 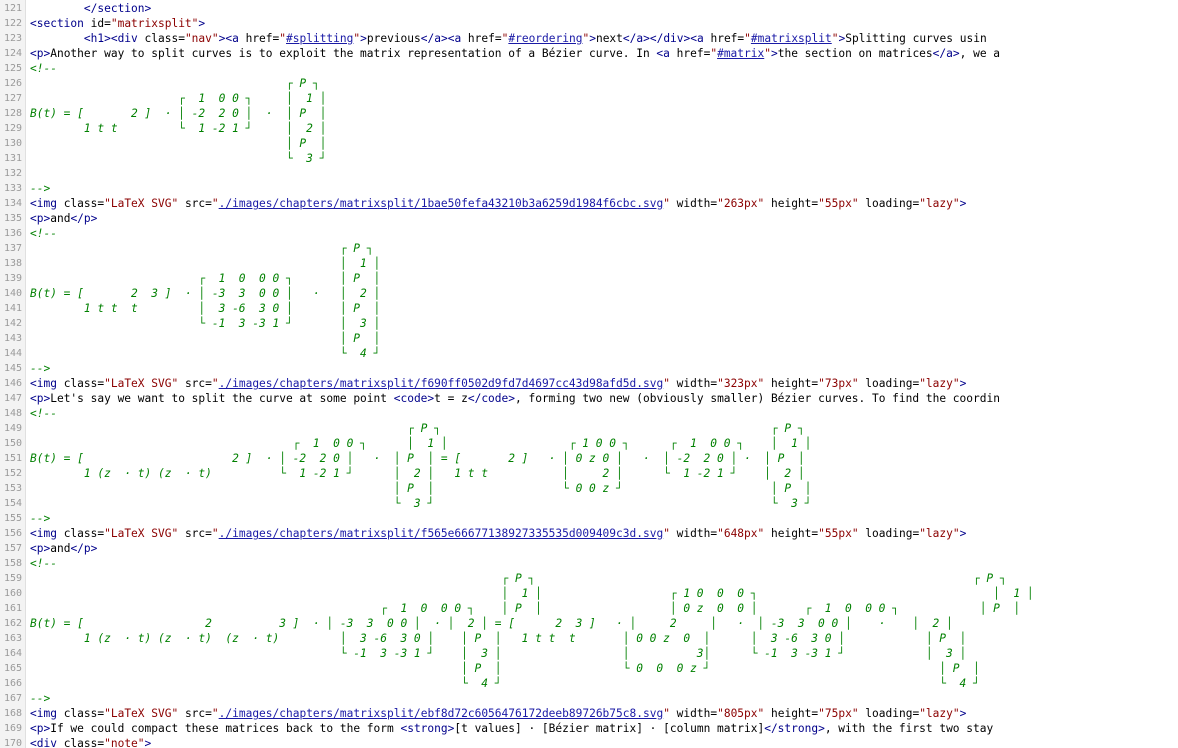 I want to click on code-line: 126 ┌ P ┐, so click(x=589, y=83).